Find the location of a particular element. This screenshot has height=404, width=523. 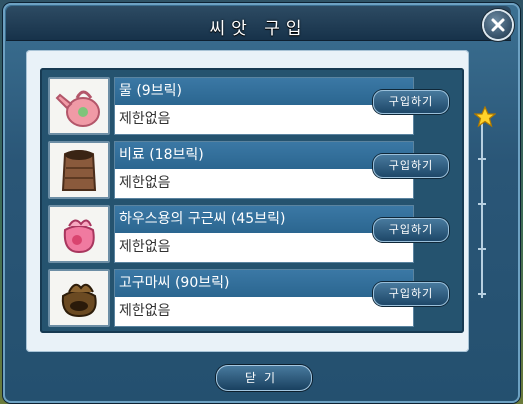

fertilizer-bag-icon is located at coordinates (79, 170).